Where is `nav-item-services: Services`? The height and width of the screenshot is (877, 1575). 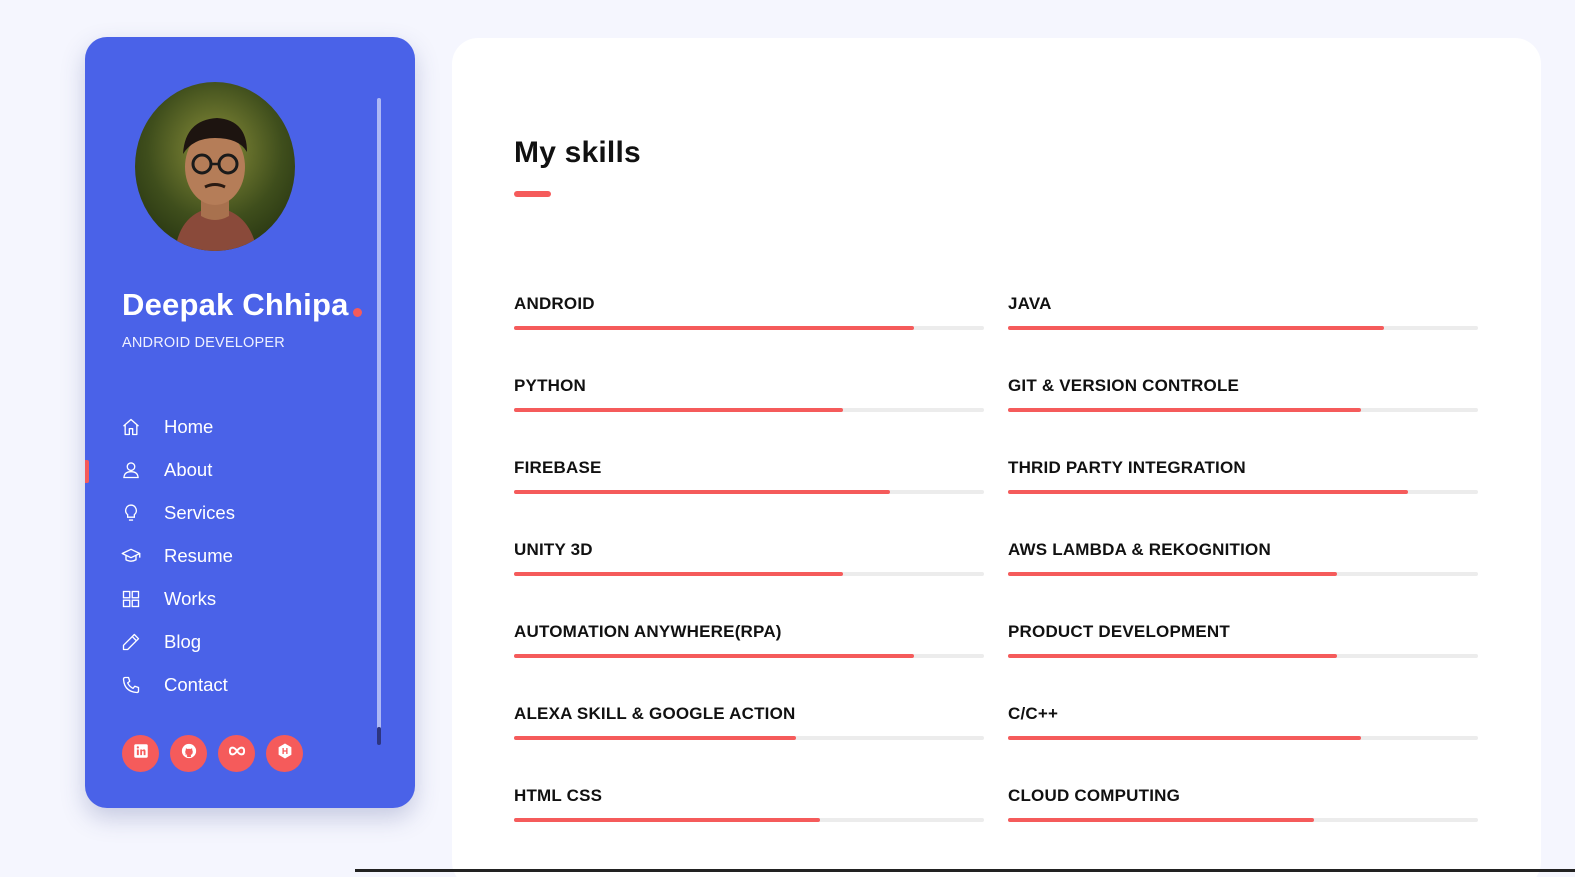
nav-item-services: Services is located at coordinates (230, 512).